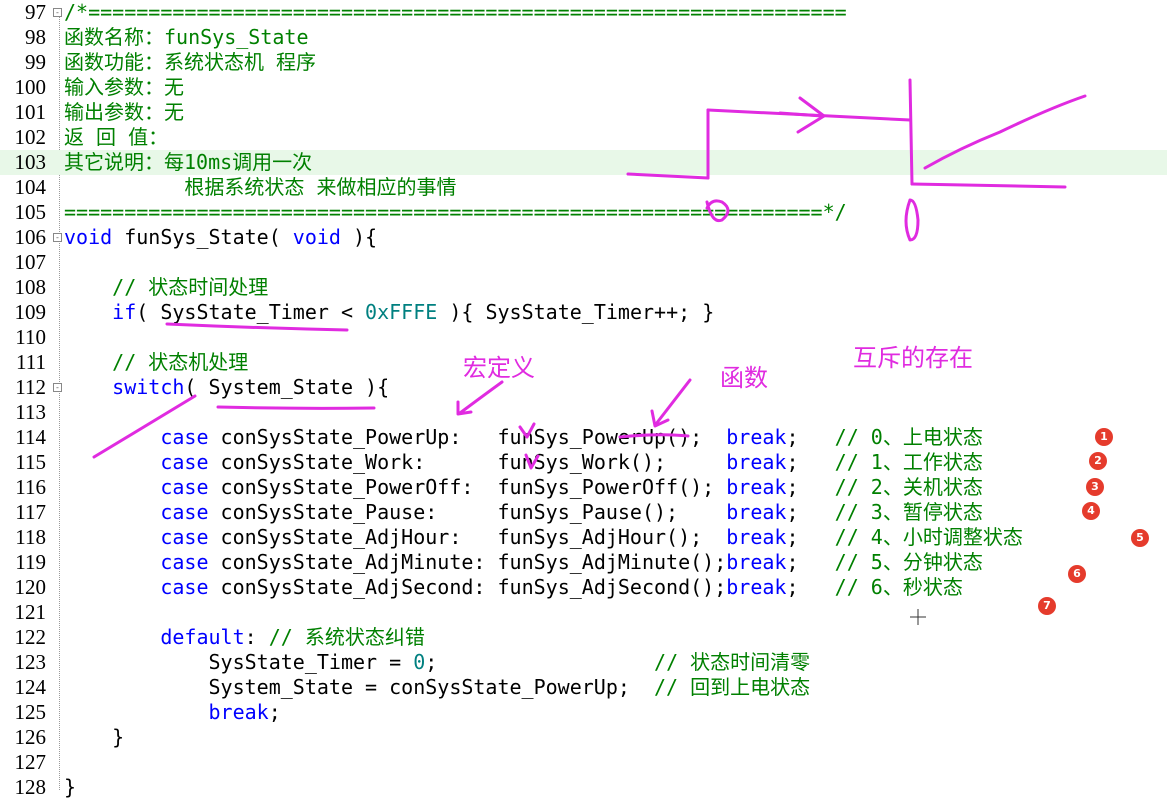 The height and width of the screenshot is (800, 1167). Describe the element at coordinates (668, 176) in the screenshot. I see `waveform-low-left` at that location.